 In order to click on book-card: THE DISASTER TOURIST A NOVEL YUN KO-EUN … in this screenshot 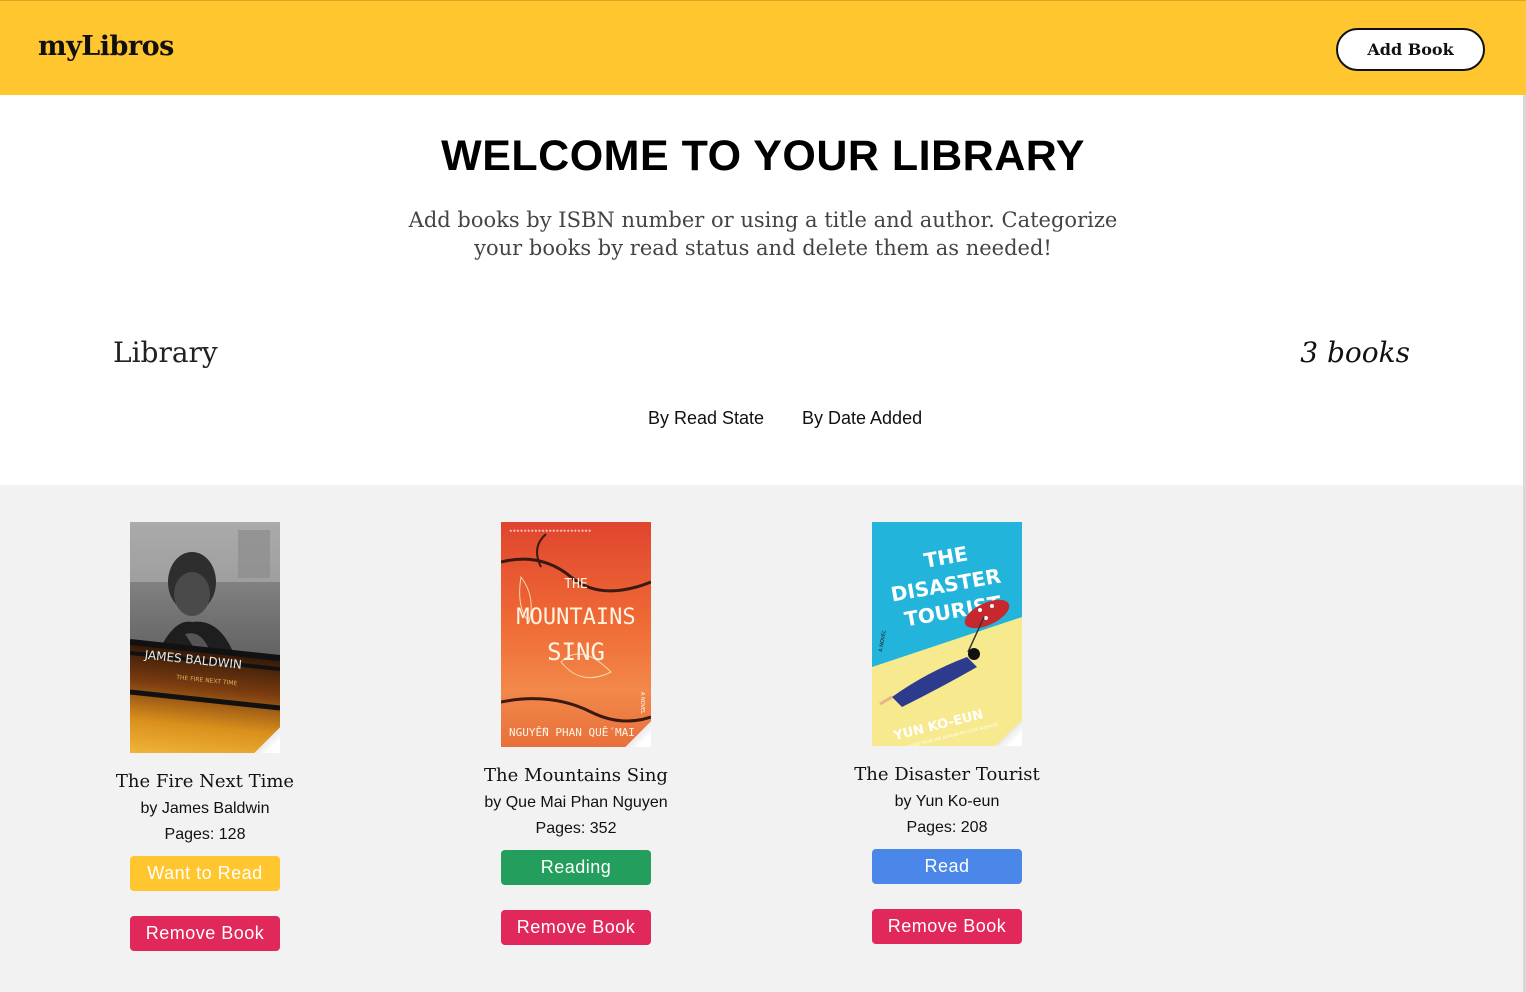, I will do `click(947, 733)`.